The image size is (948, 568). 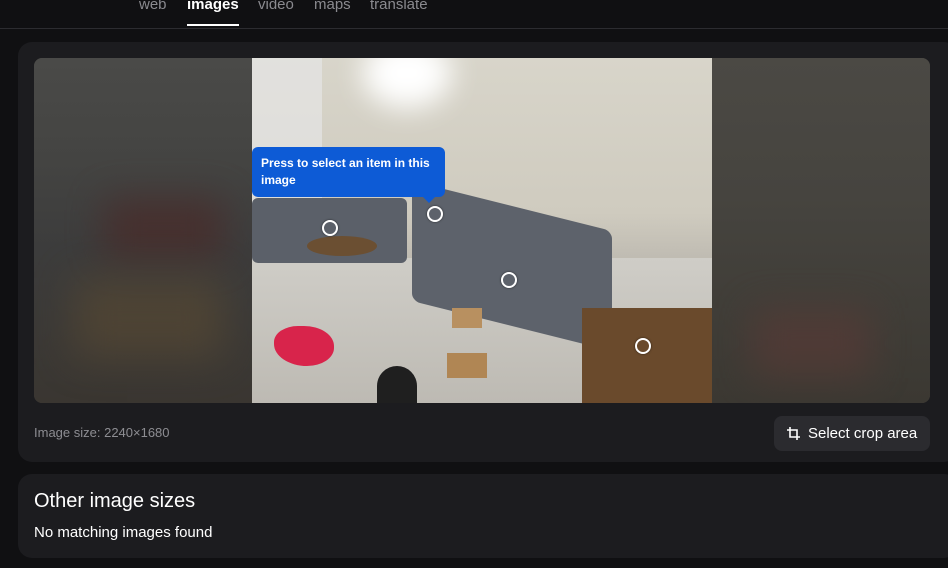 I want to click on blurred-background-right, so click(x=821, y=230).